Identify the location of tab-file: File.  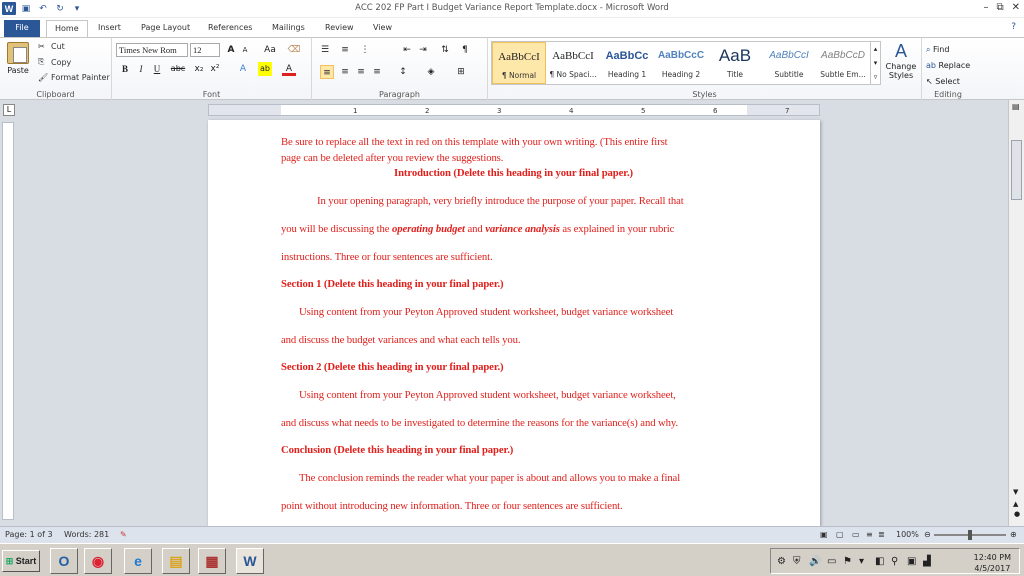
(22, 28).